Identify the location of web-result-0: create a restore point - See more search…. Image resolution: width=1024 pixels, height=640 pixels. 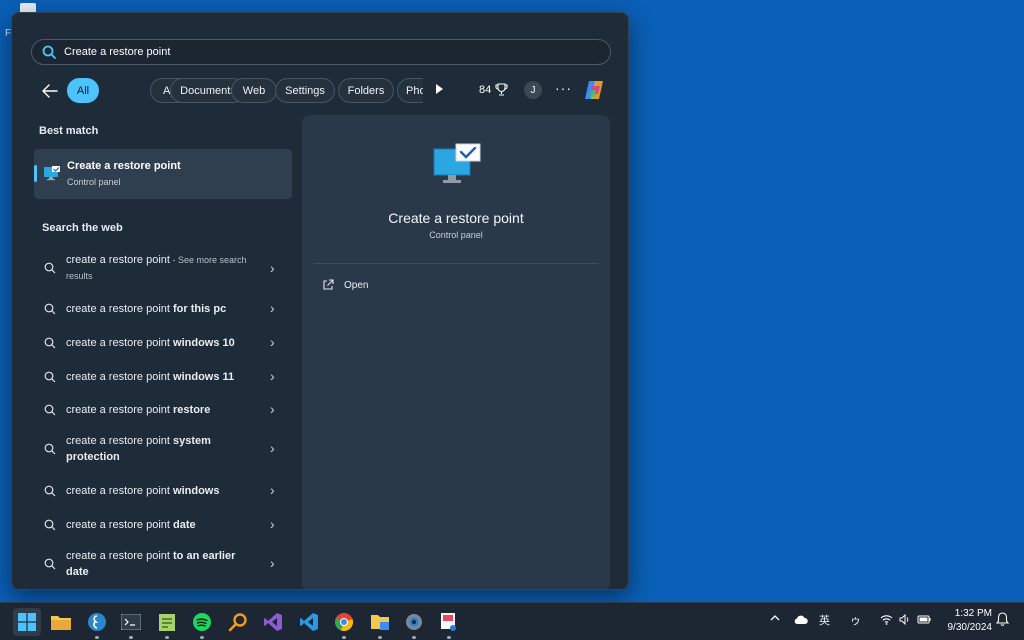
(164, 268).